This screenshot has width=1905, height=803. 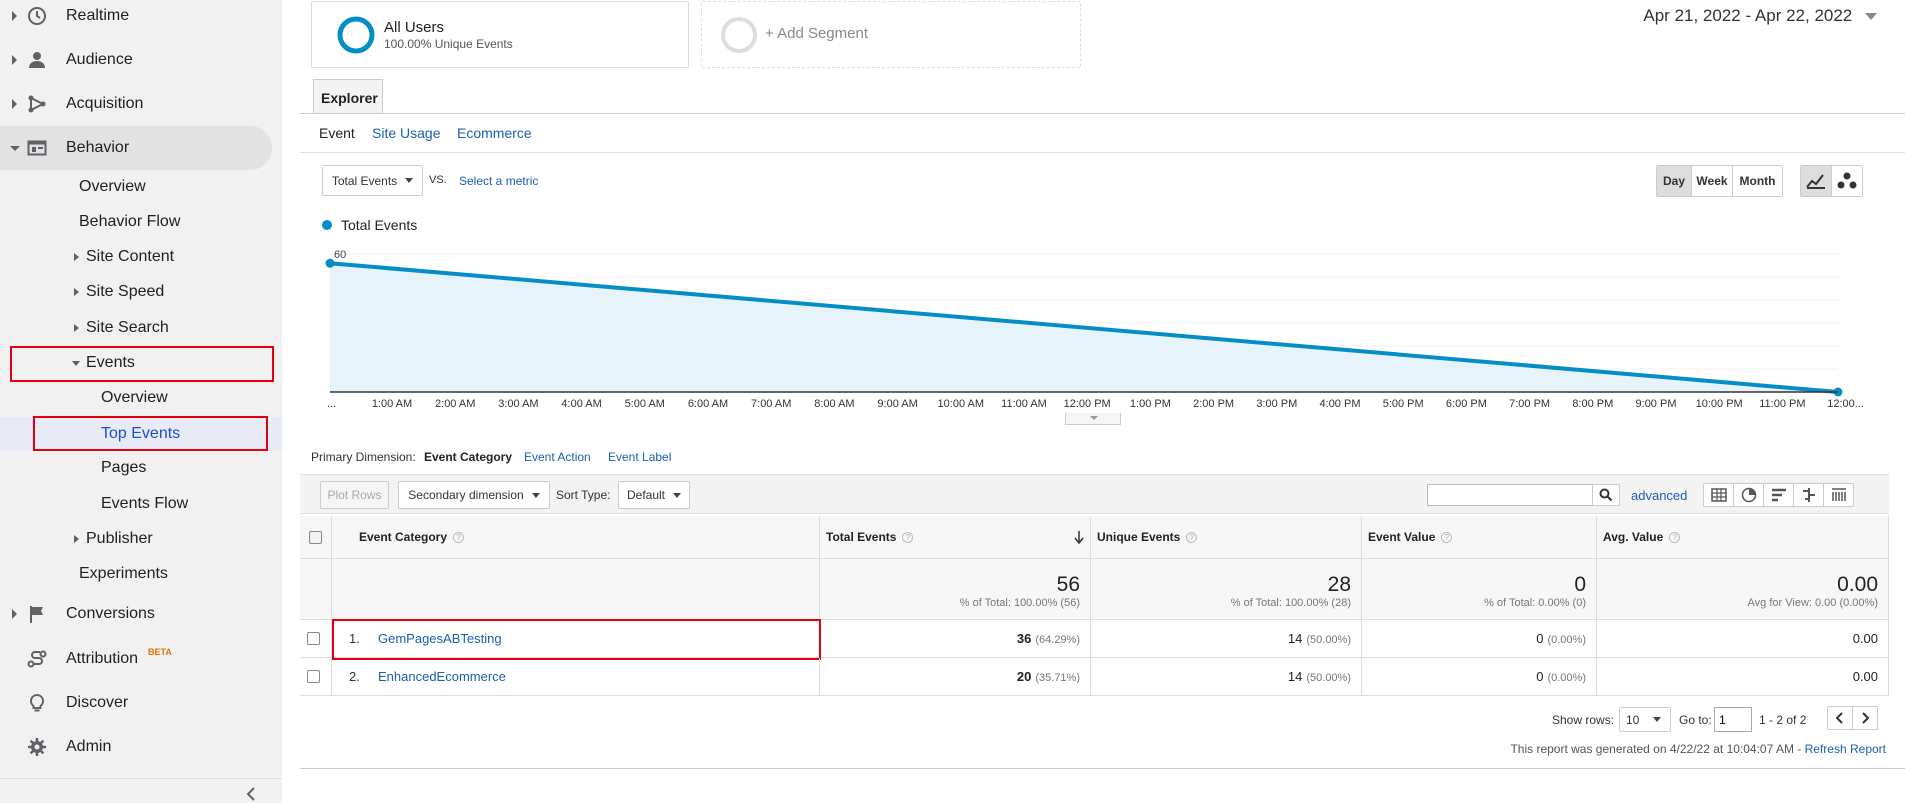 What do you see at coordinates (1226, 537) in the screenshot?
I see `col-header-unique-events: Unique Events?` at bounding box center [1226, 537].